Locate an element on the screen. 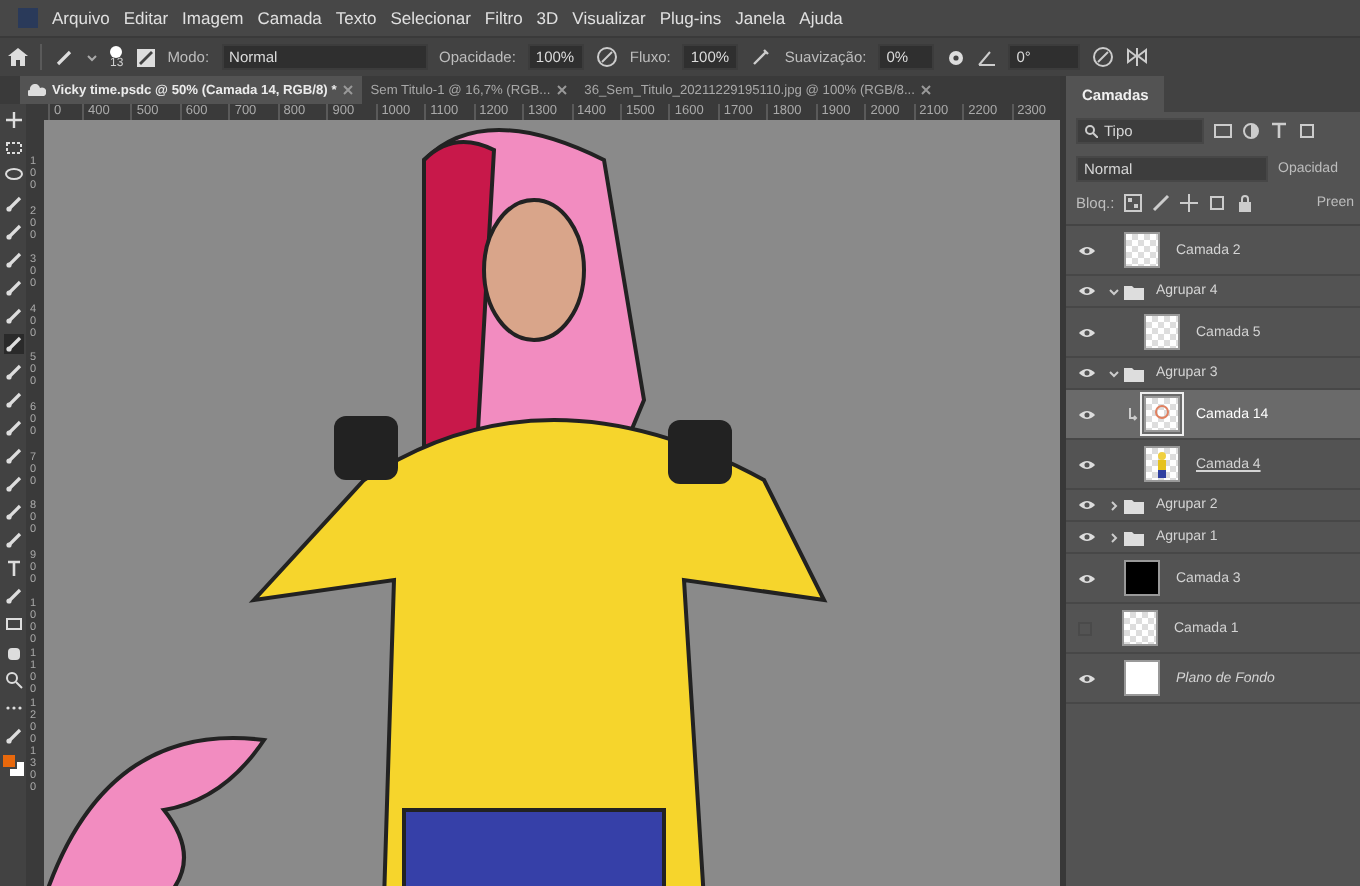  symmetry-icon is located at coordinates (1137, 57).